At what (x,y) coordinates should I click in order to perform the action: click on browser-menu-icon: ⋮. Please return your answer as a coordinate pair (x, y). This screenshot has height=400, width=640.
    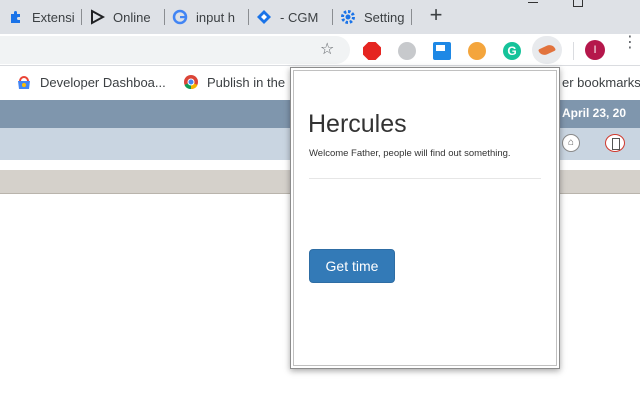
    Looking at the image, I should click on (630, 47).